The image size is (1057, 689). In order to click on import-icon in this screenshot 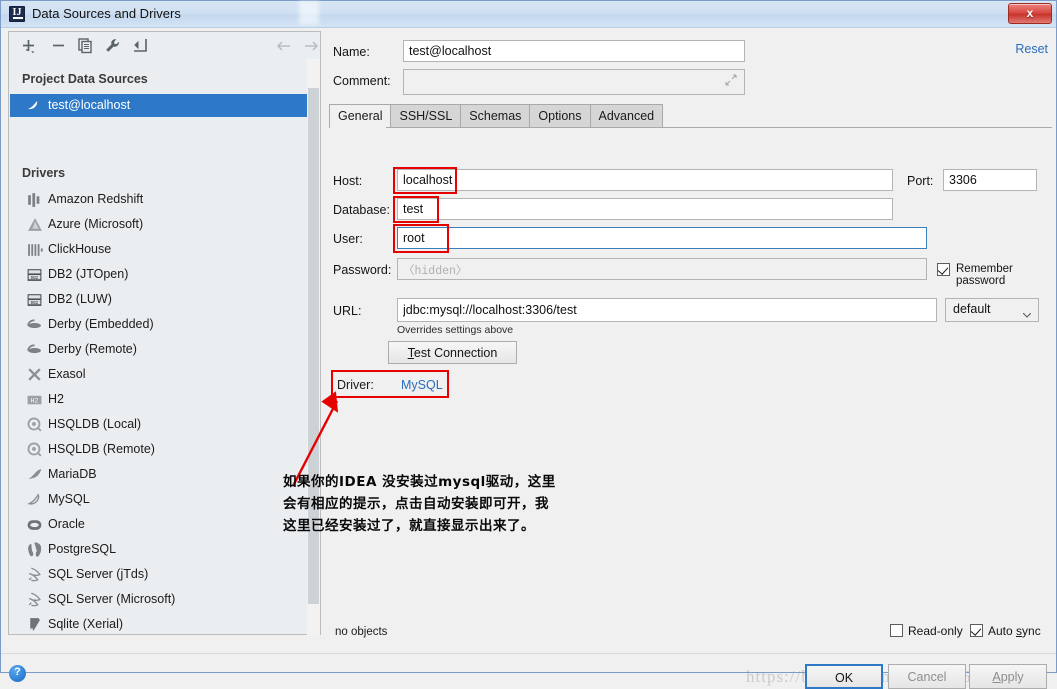, I will do `click(140, 46)`.